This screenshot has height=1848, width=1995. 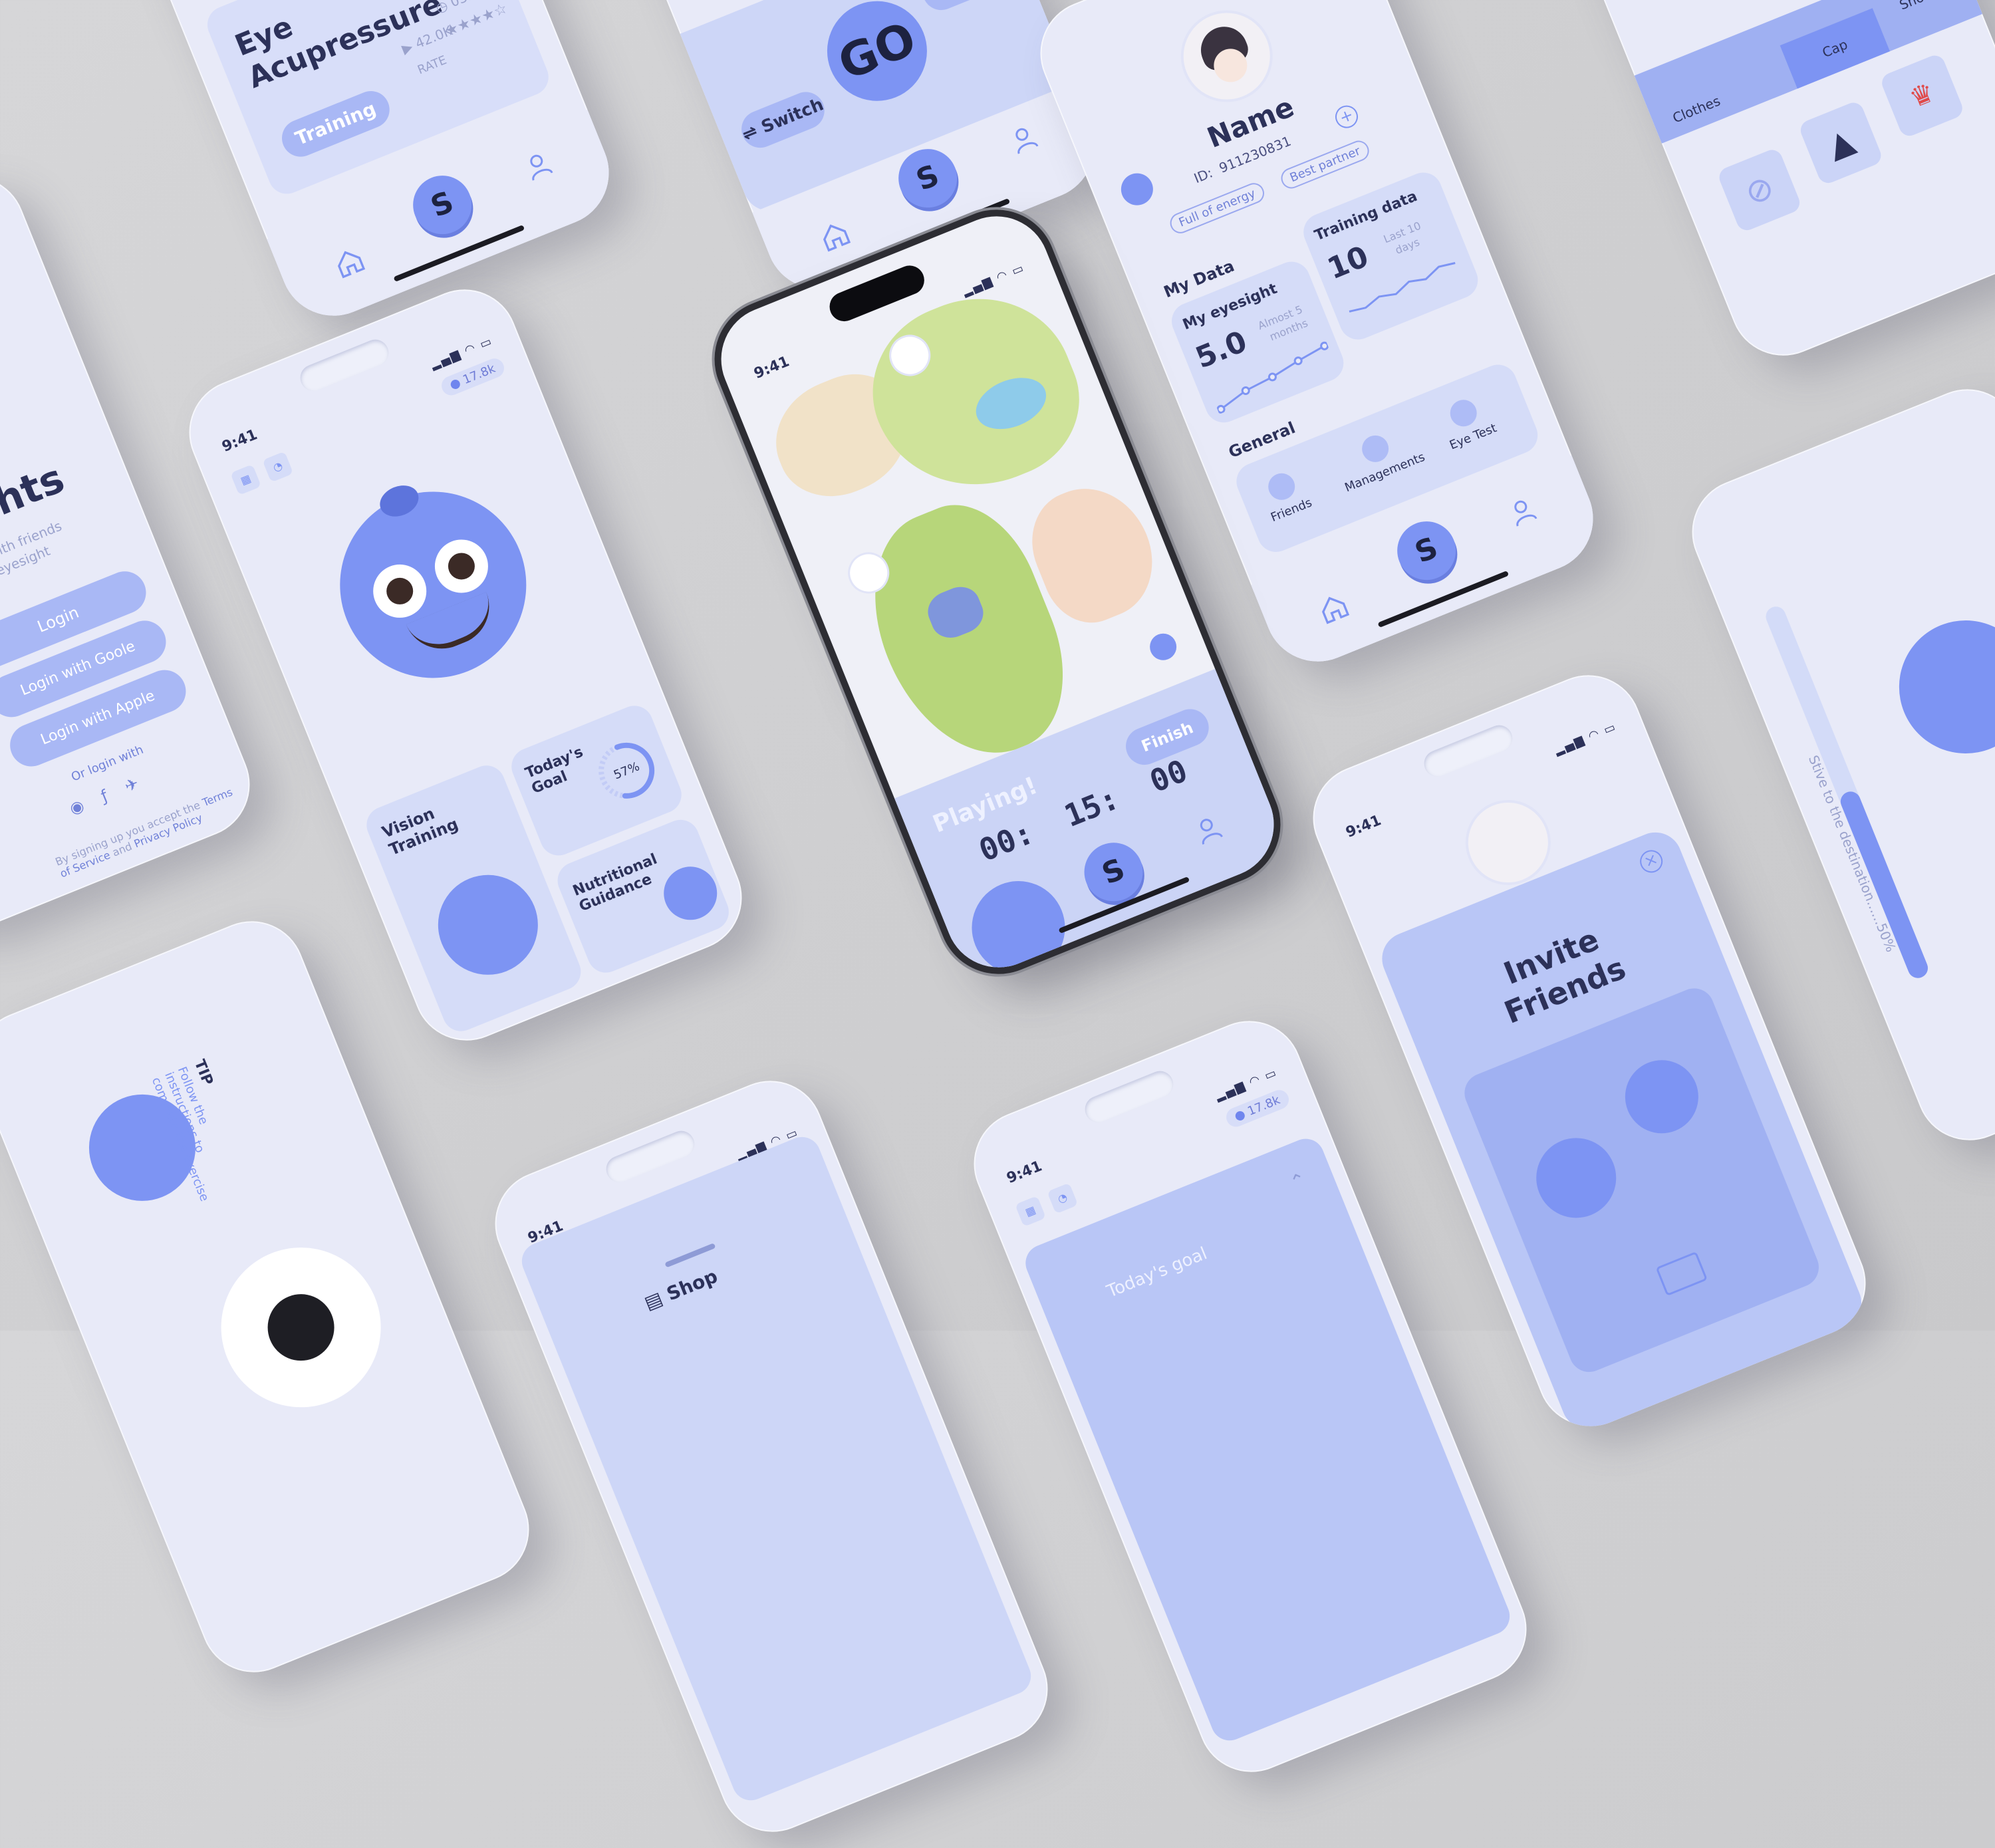 I want to click on map-island-playground, so click(x=975, y=393).